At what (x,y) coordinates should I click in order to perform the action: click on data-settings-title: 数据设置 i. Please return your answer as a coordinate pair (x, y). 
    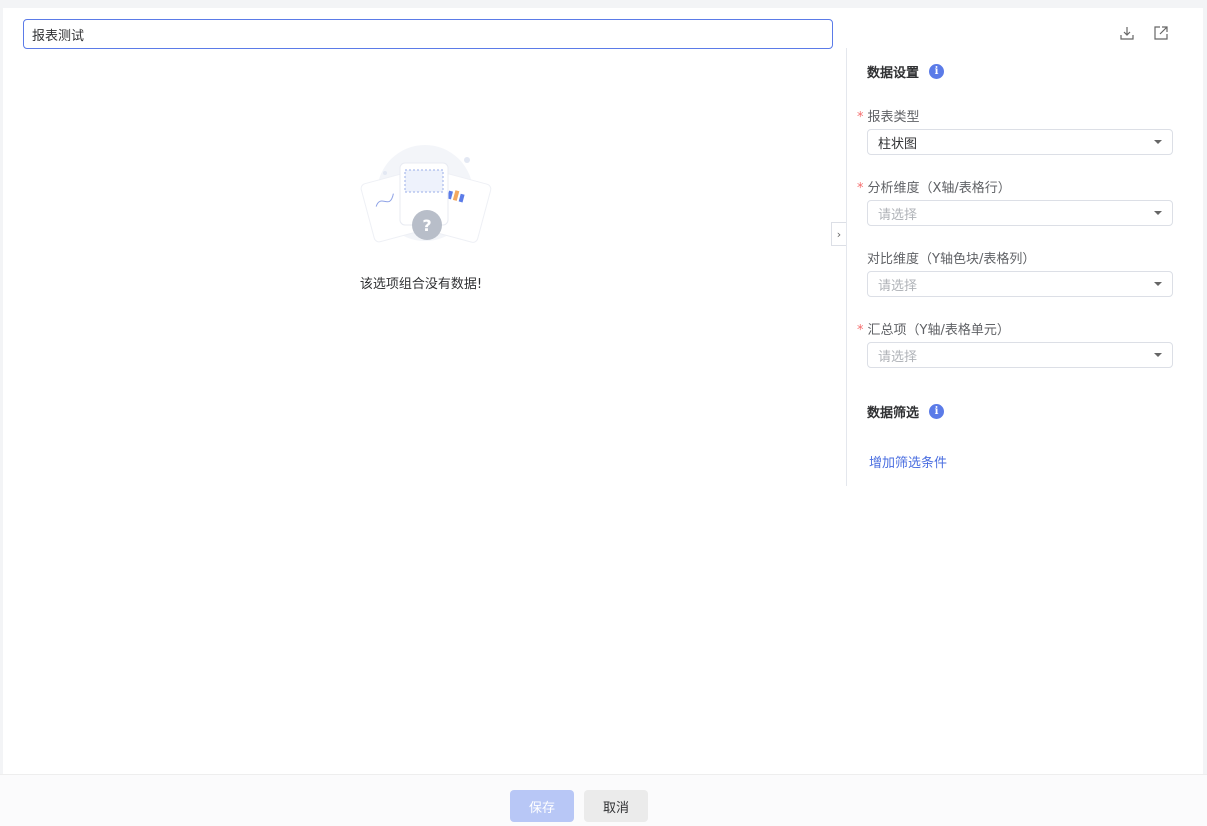
    Looking at the image, I should click on (906, 71).